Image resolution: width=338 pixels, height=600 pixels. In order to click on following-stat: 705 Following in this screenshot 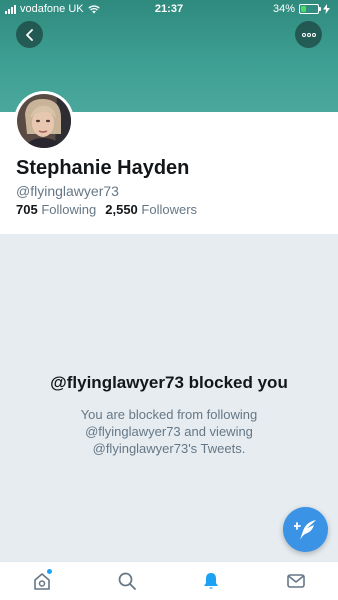, I will do `click(56, 209)`.